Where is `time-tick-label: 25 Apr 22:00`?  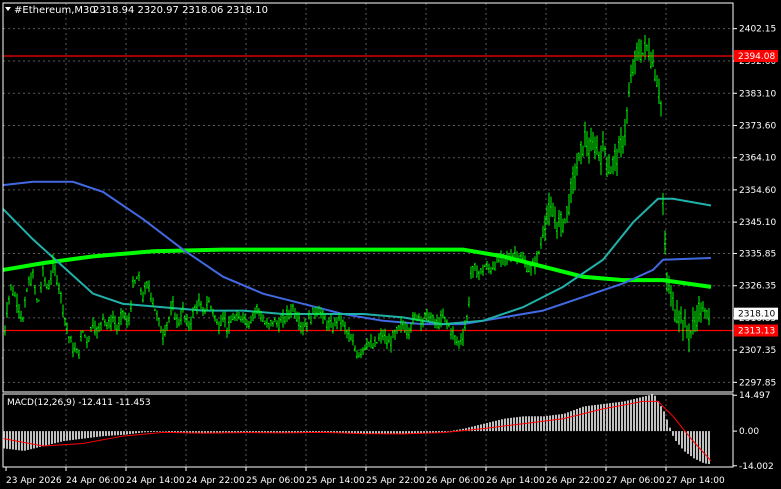
time-tick-label: 25 Apr 22:00 is located at coordinates (395, 481).